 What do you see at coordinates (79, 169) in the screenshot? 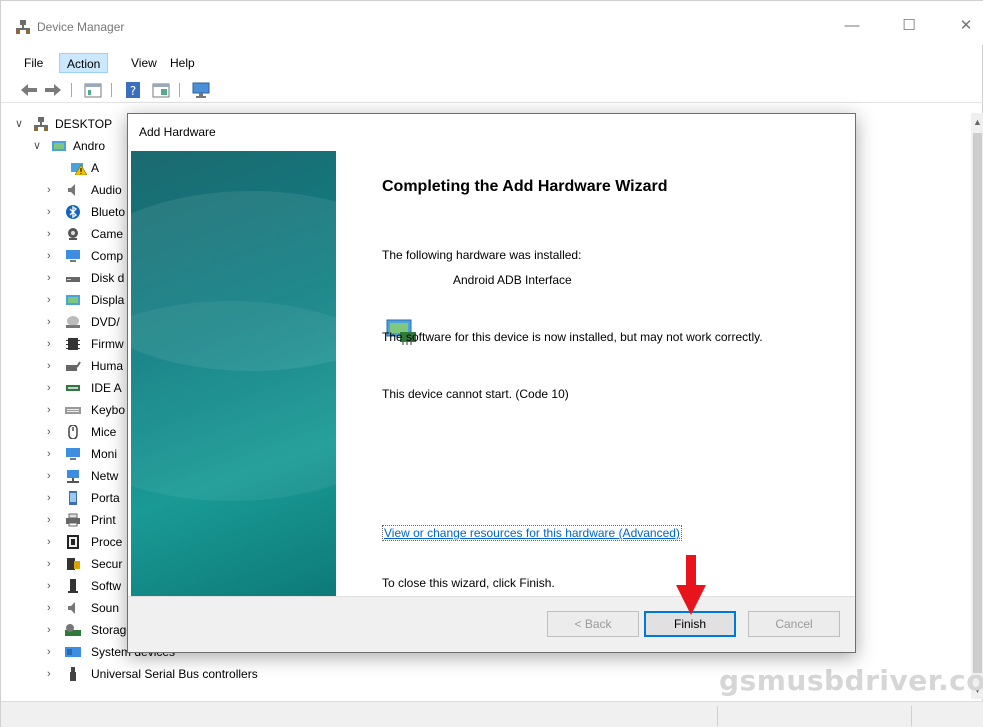
I see `warning-icon` at bounding box center [79, 169].